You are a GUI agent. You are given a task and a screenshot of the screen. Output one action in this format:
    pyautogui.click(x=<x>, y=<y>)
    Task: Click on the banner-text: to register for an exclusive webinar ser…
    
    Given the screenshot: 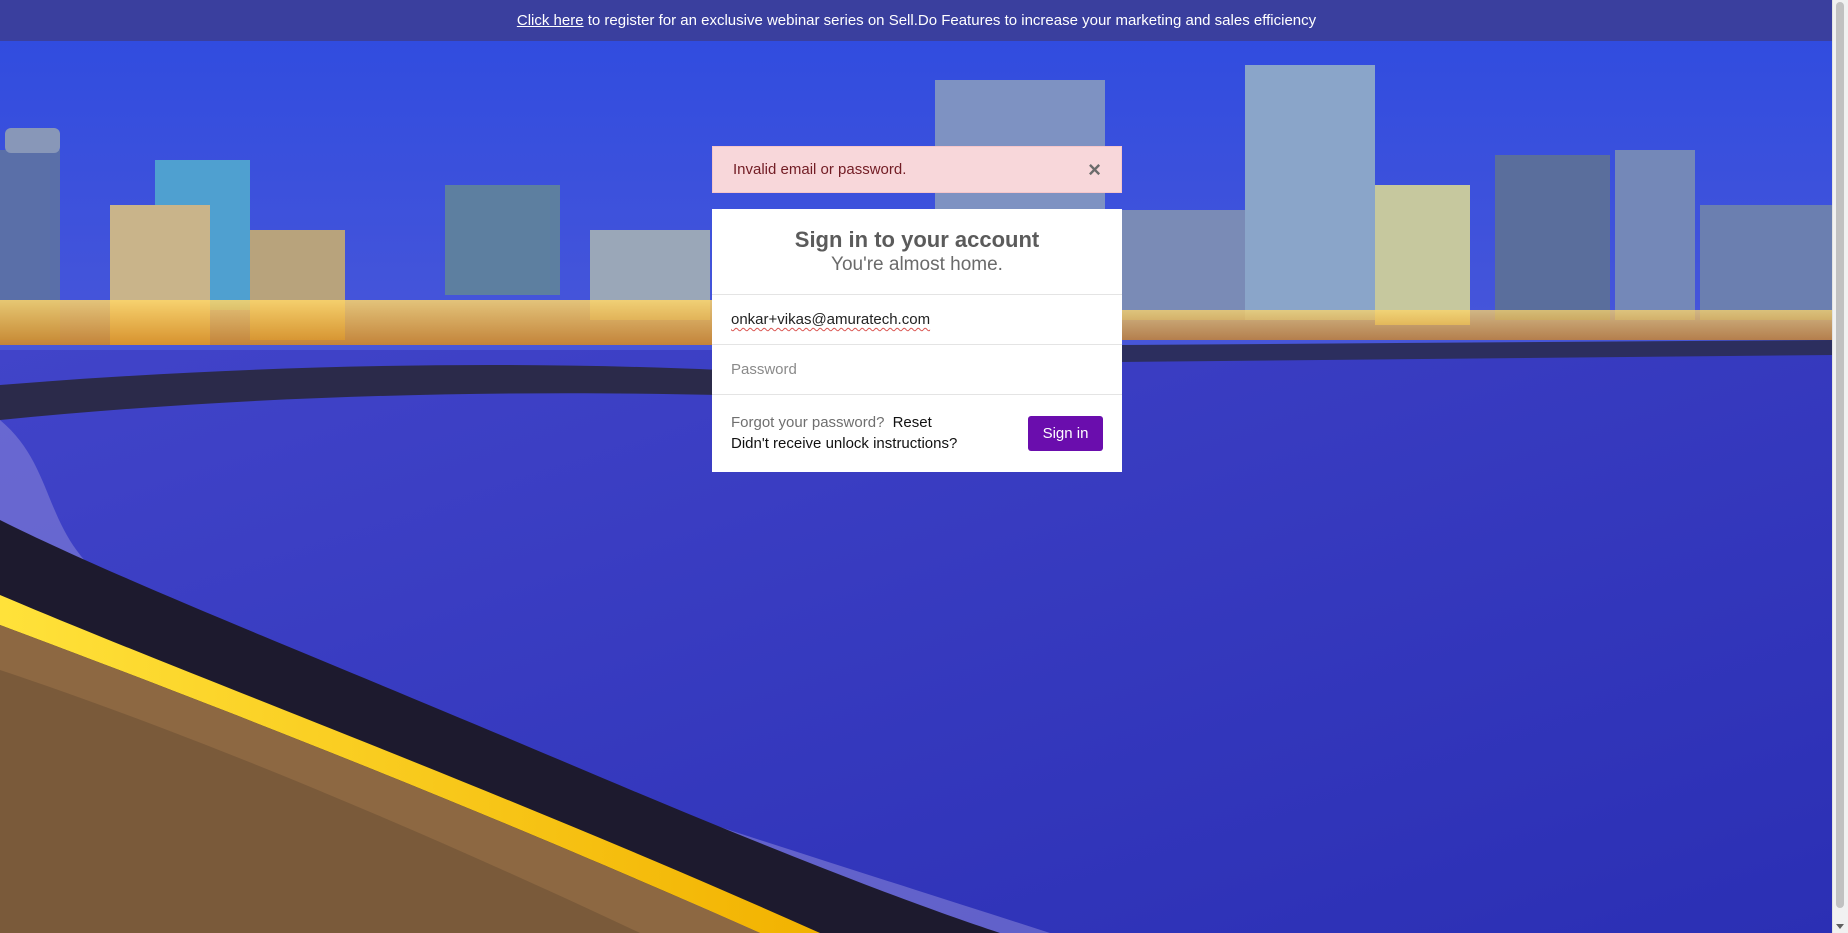 What is the action you would take?
    pyautogui.click(x=952, y=20)
    